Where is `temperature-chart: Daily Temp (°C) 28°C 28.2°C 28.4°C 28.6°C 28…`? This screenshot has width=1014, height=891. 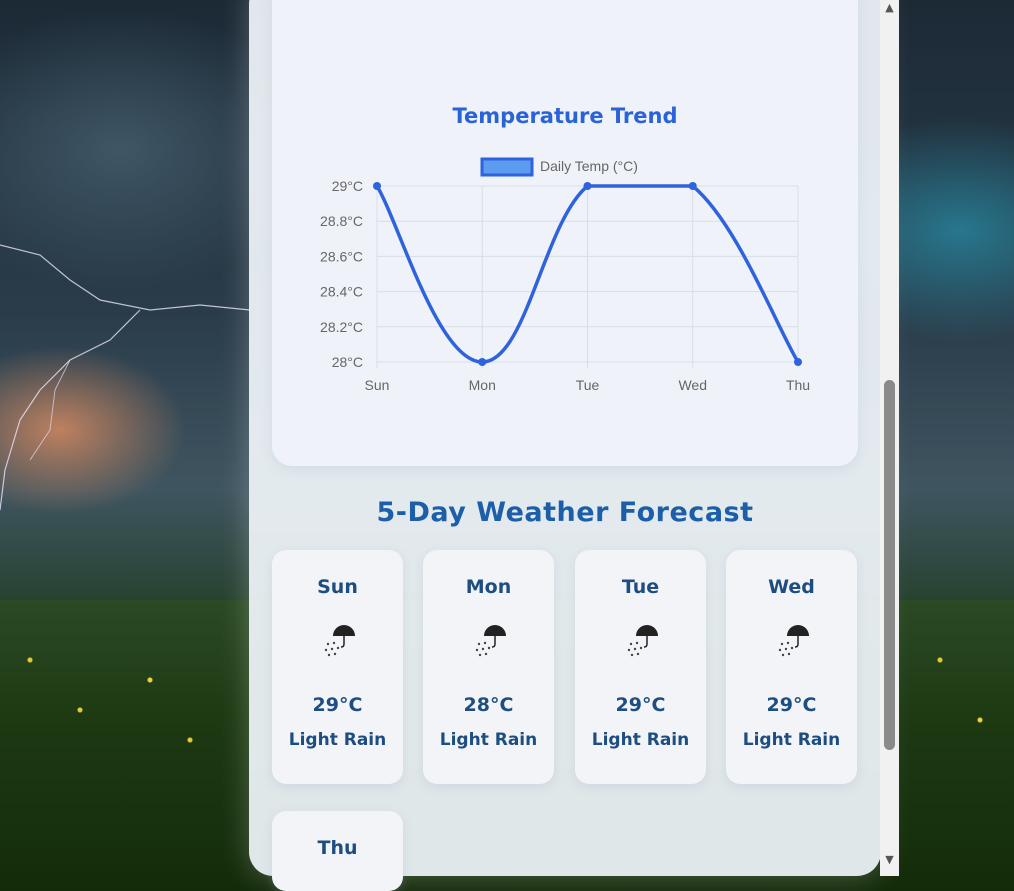
temperature-chart: Daily Temp (°C) 28°C 28.2°C 28.4°C 28.6°C 28… is located at coordinates (565, 275).